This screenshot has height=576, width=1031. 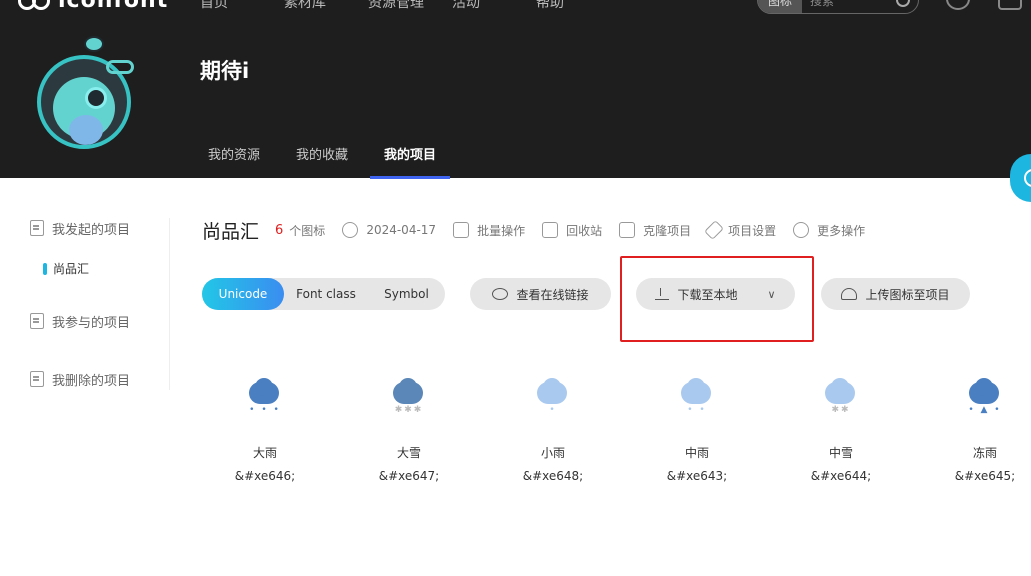 I want to click on icon-name: 大雪, so click(x=408, y=453).